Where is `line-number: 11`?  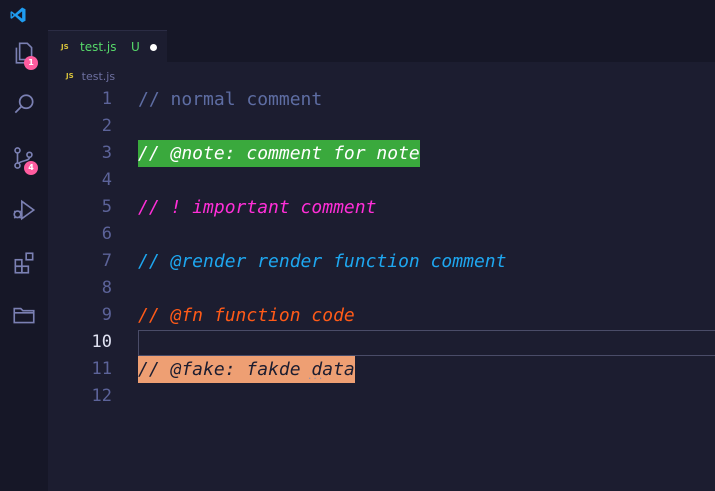
line-number: 11 is located at coordinates (101, 369).